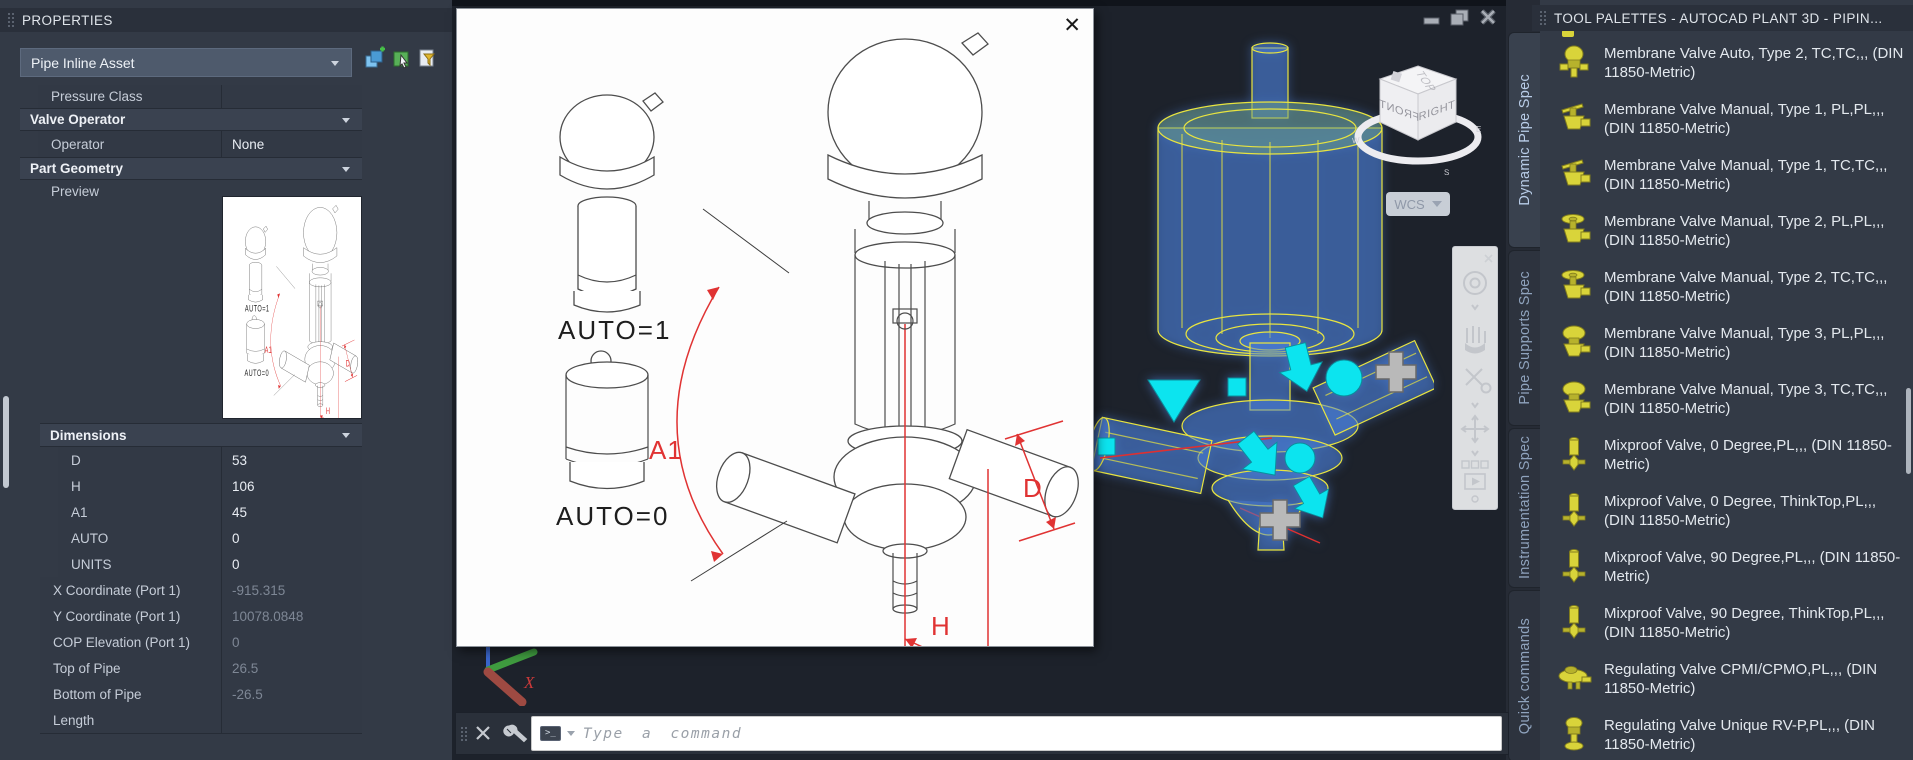 The image size is (1913, 760). I want to click on preview-thumbnail, so click(292, 315).